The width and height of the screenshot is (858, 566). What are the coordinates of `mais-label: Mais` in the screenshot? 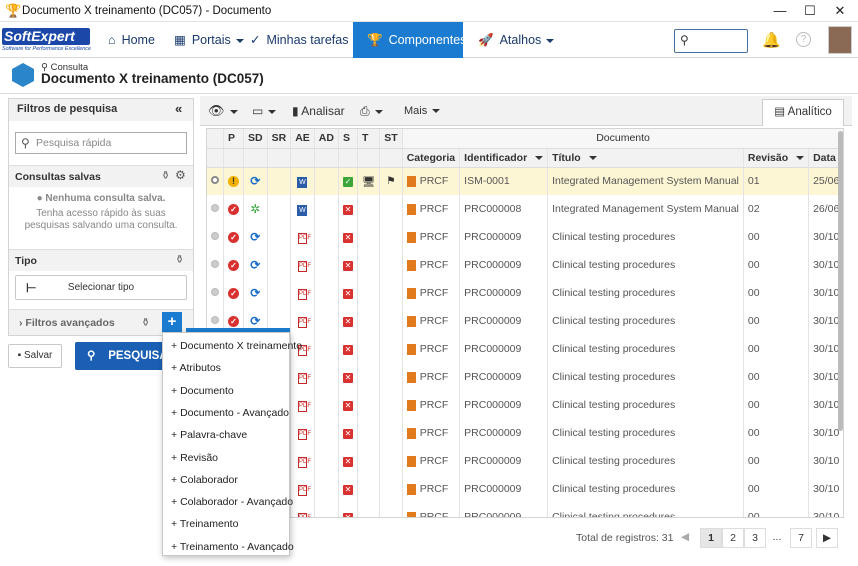 It's located at (416, 111).